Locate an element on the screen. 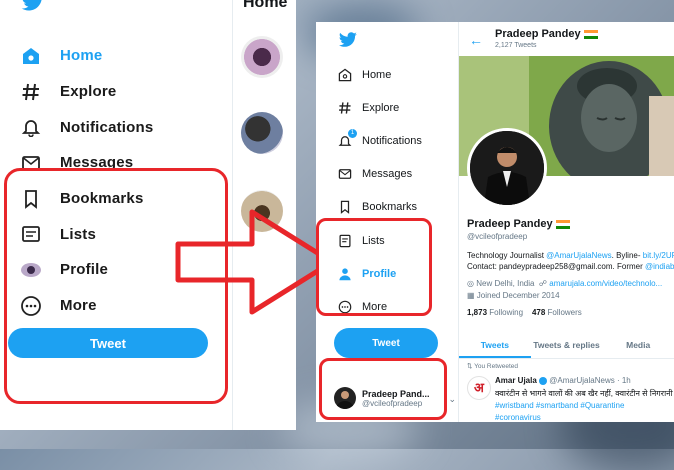  tab-tweets-replies: Tweets & replies is located at coordinates (567, 345).